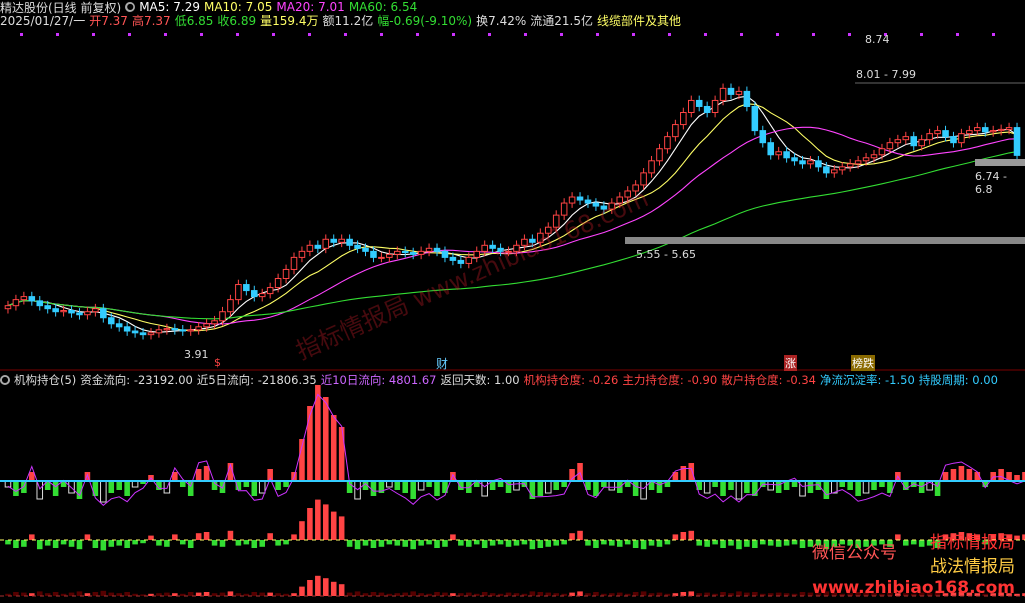 The width and height of the screenshot is (1025, 603). What do you see at coordinates (5, 380) in the screenshot?
I see `indicator-settings-icon: ●` at bounding box center [5, 380].